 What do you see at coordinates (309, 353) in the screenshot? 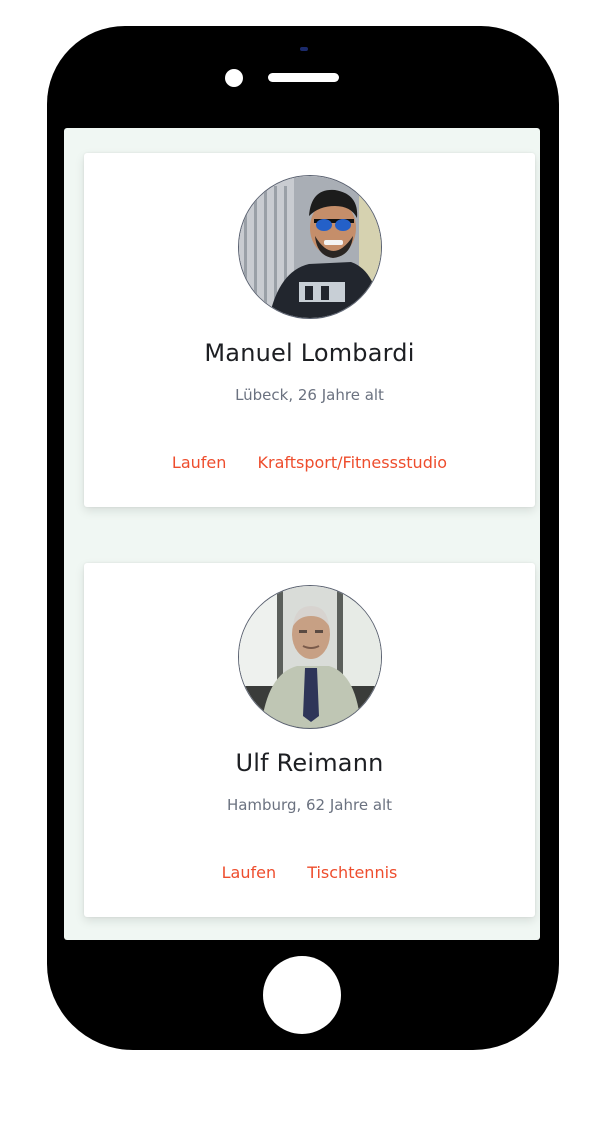
I see `profile-name: Manuel Lombardi` at bounding box center [309, 353].